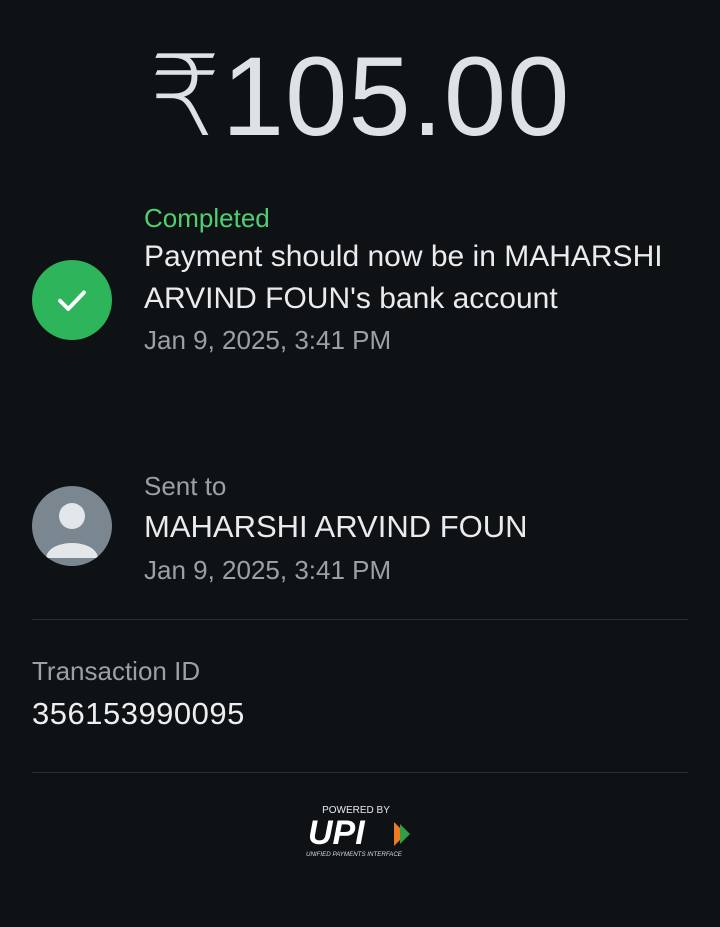 This screenshot has height=927, width=720. What do you see at coordinates (185, 486) in the screenshot?
I see `sent-to-label: Sent to` at bounding box center [185, 486].